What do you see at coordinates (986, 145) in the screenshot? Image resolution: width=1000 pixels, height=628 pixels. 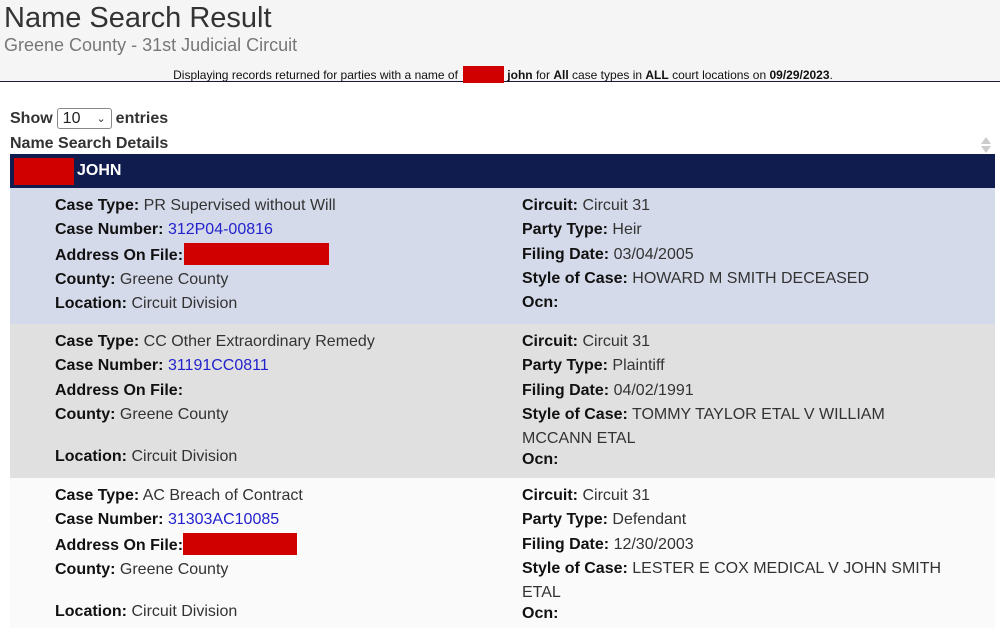 I see `sort-icon` at bounding box center [986, 145].